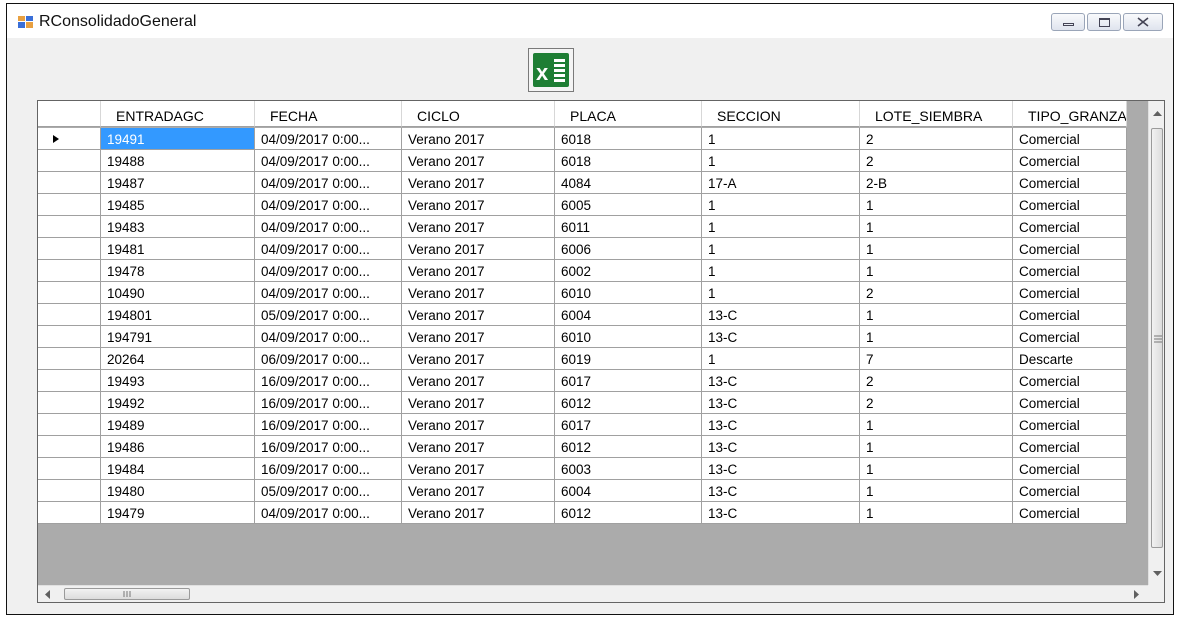  What do you see at coordinates (178, 271) in the screenshot?
I see `table-cell-entradagc: 19478` at bounding box center [178, 271].